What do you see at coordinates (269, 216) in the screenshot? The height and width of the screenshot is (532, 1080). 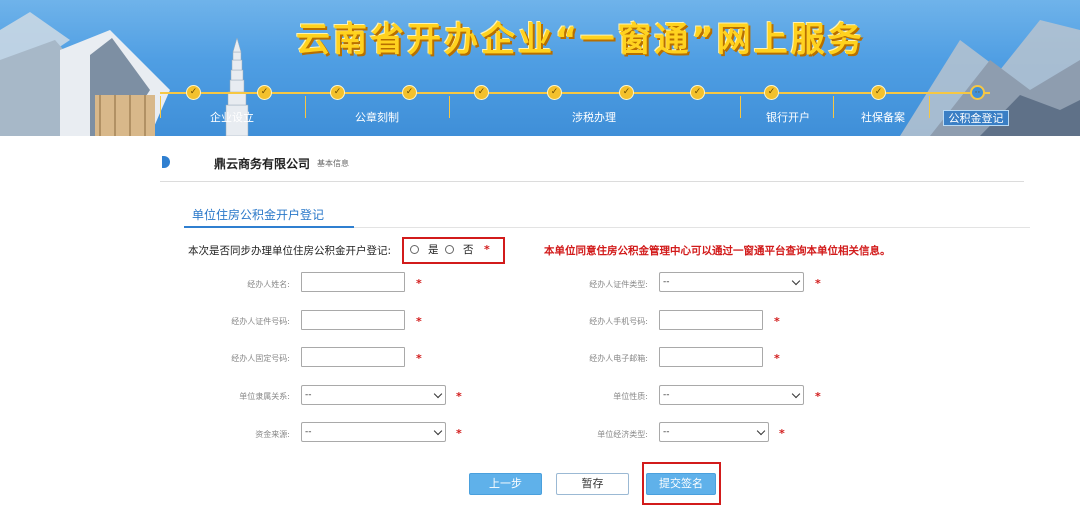 I see `tab-housing-fund-registration: 单位住房公积金开户登记` at bounding box center [269, 216].